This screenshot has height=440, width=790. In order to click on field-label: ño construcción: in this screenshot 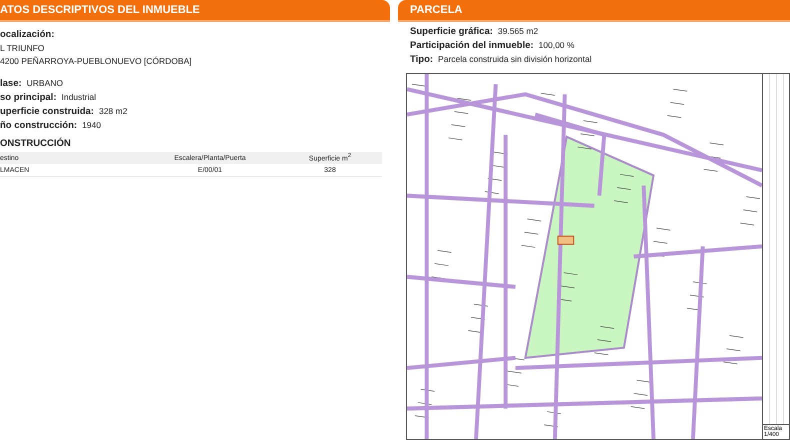, I will do `click(39, 125)`.